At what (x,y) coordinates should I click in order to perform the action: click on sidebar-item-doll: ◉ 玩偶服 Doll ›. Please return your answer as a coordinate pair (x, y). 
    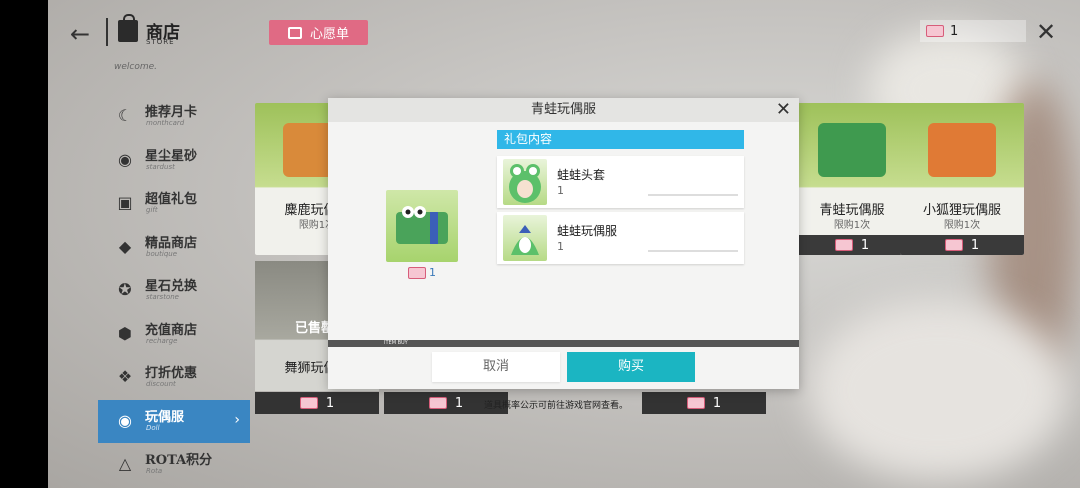
    Looking at the image, I should click on (174, 421).